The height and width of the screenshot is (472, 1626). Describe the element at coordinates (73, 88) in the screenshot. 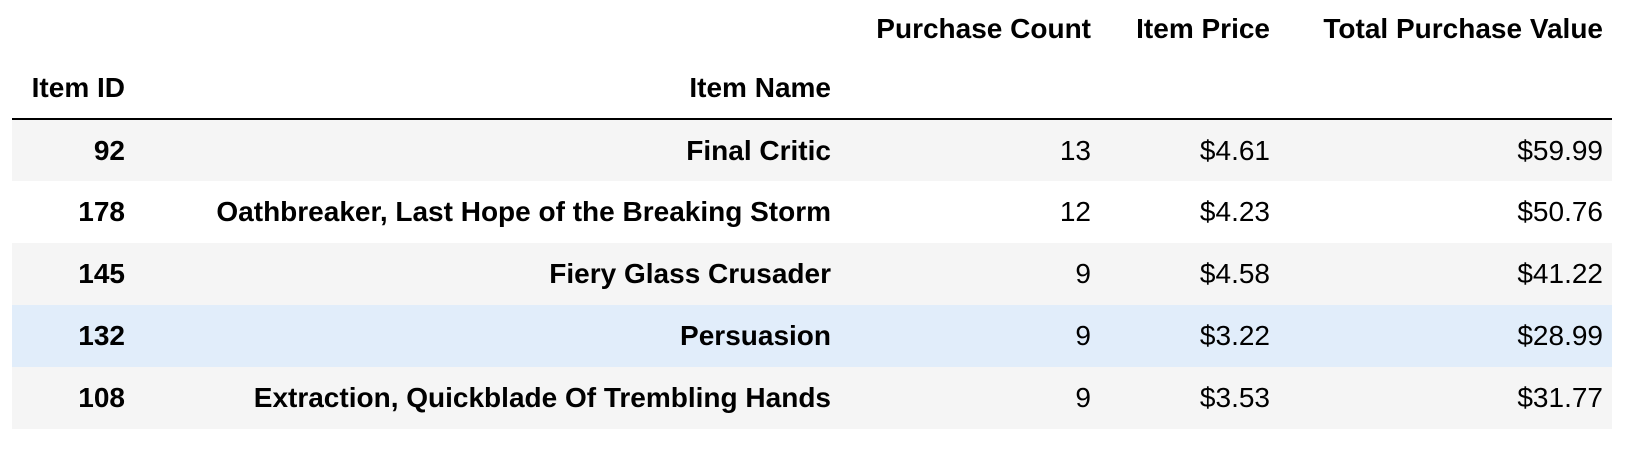

I see `index-header-item-id: Item ID` at that location.